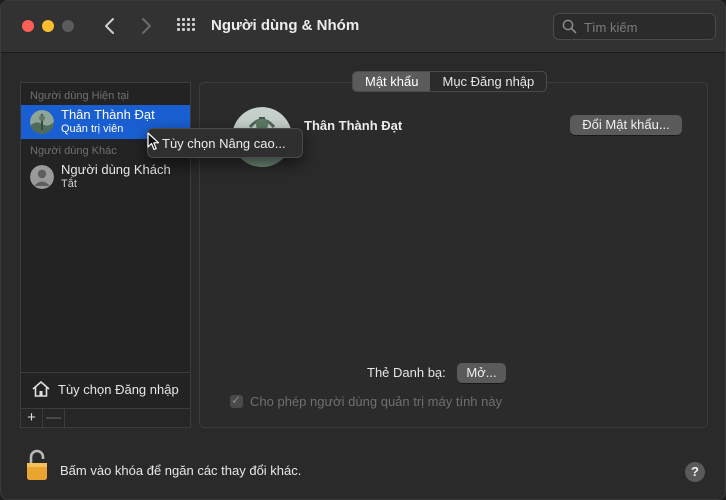 The width and height of the screenshot is (726, 500). I want to click on login-options-button: Tùy chọn Đăng nhập, so click(105, 390).